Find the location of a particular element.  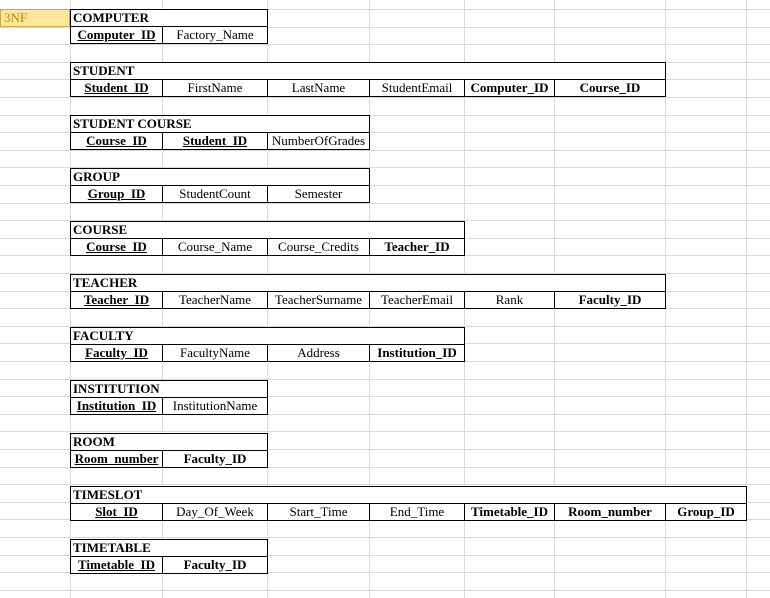

table-title: INSTITUTION is located at coordinates (169, 389).